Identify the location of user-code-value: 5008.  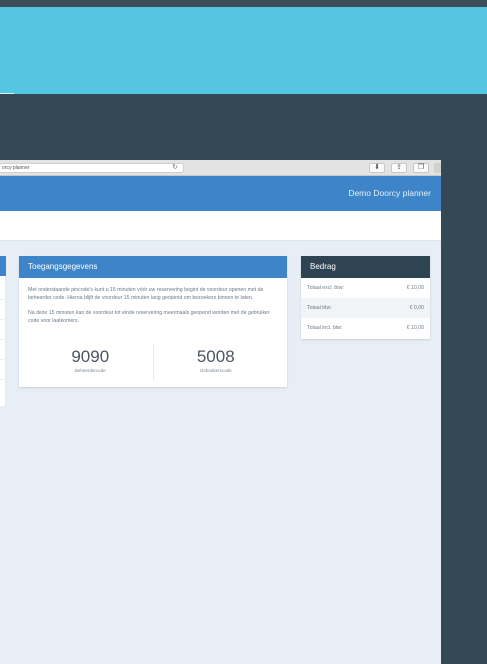
(215, 356).